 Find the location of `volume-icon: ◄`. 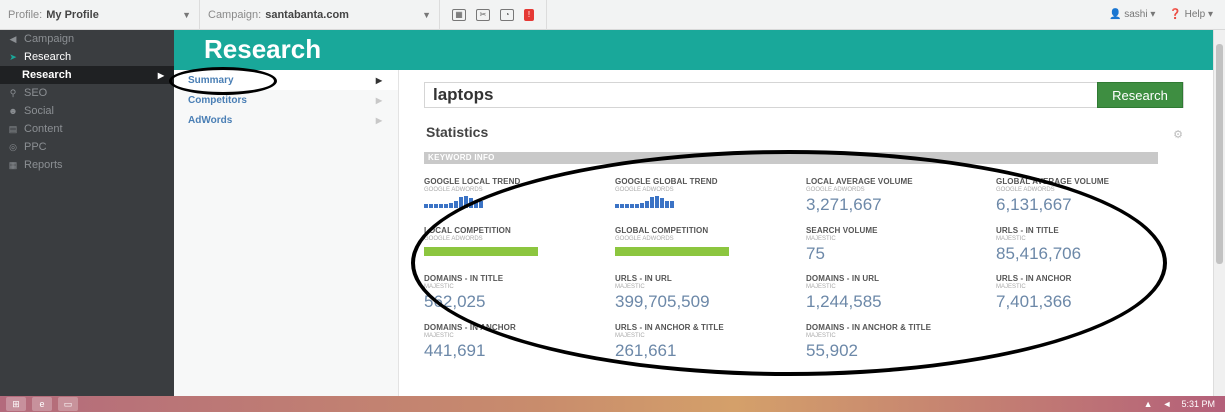

volume-icon: ◄ is located at coordinates (1167, 404).